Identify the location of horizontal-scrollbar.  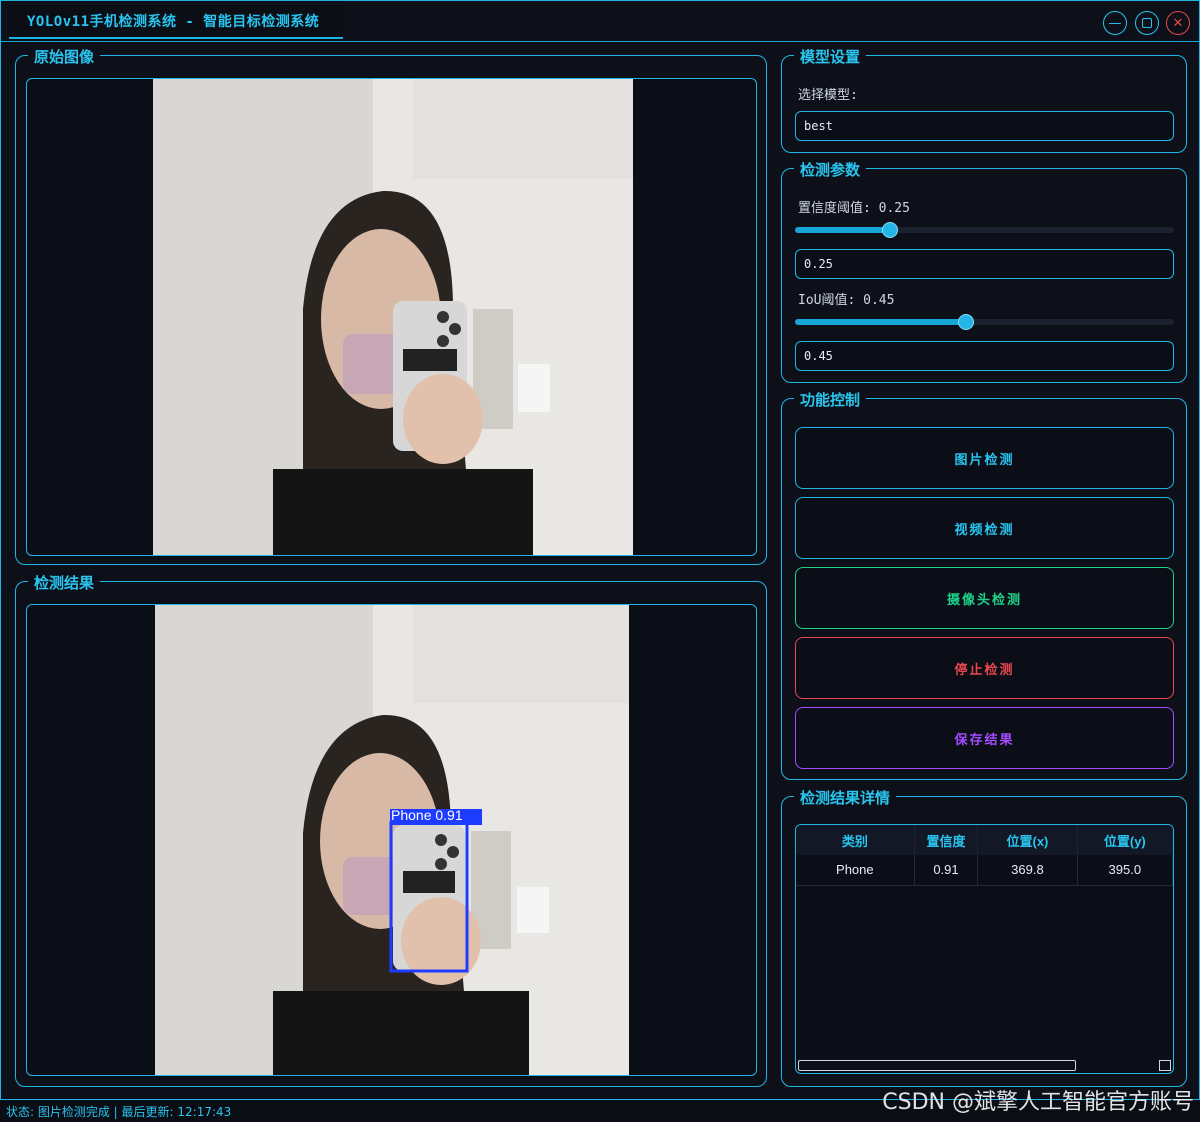
(984, 1066).